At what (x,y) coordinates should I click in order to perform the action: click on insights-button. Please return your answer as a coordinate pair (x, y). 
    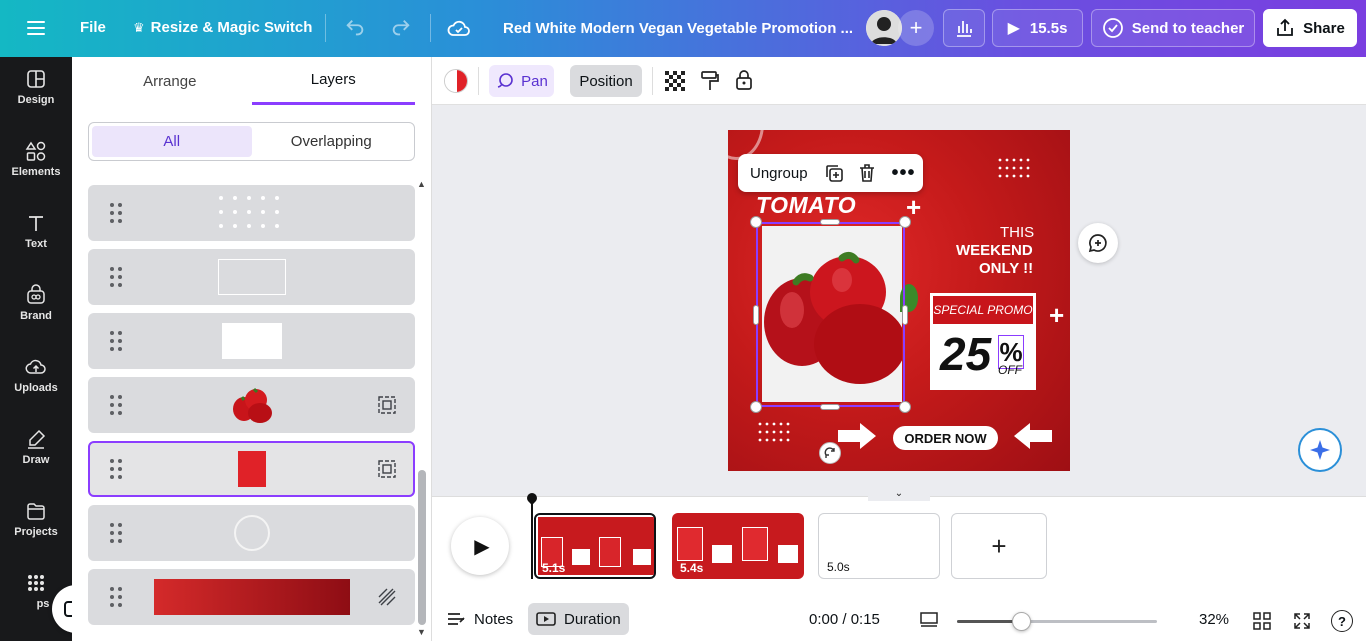
    Looking at the image, I should click on (964, 28).